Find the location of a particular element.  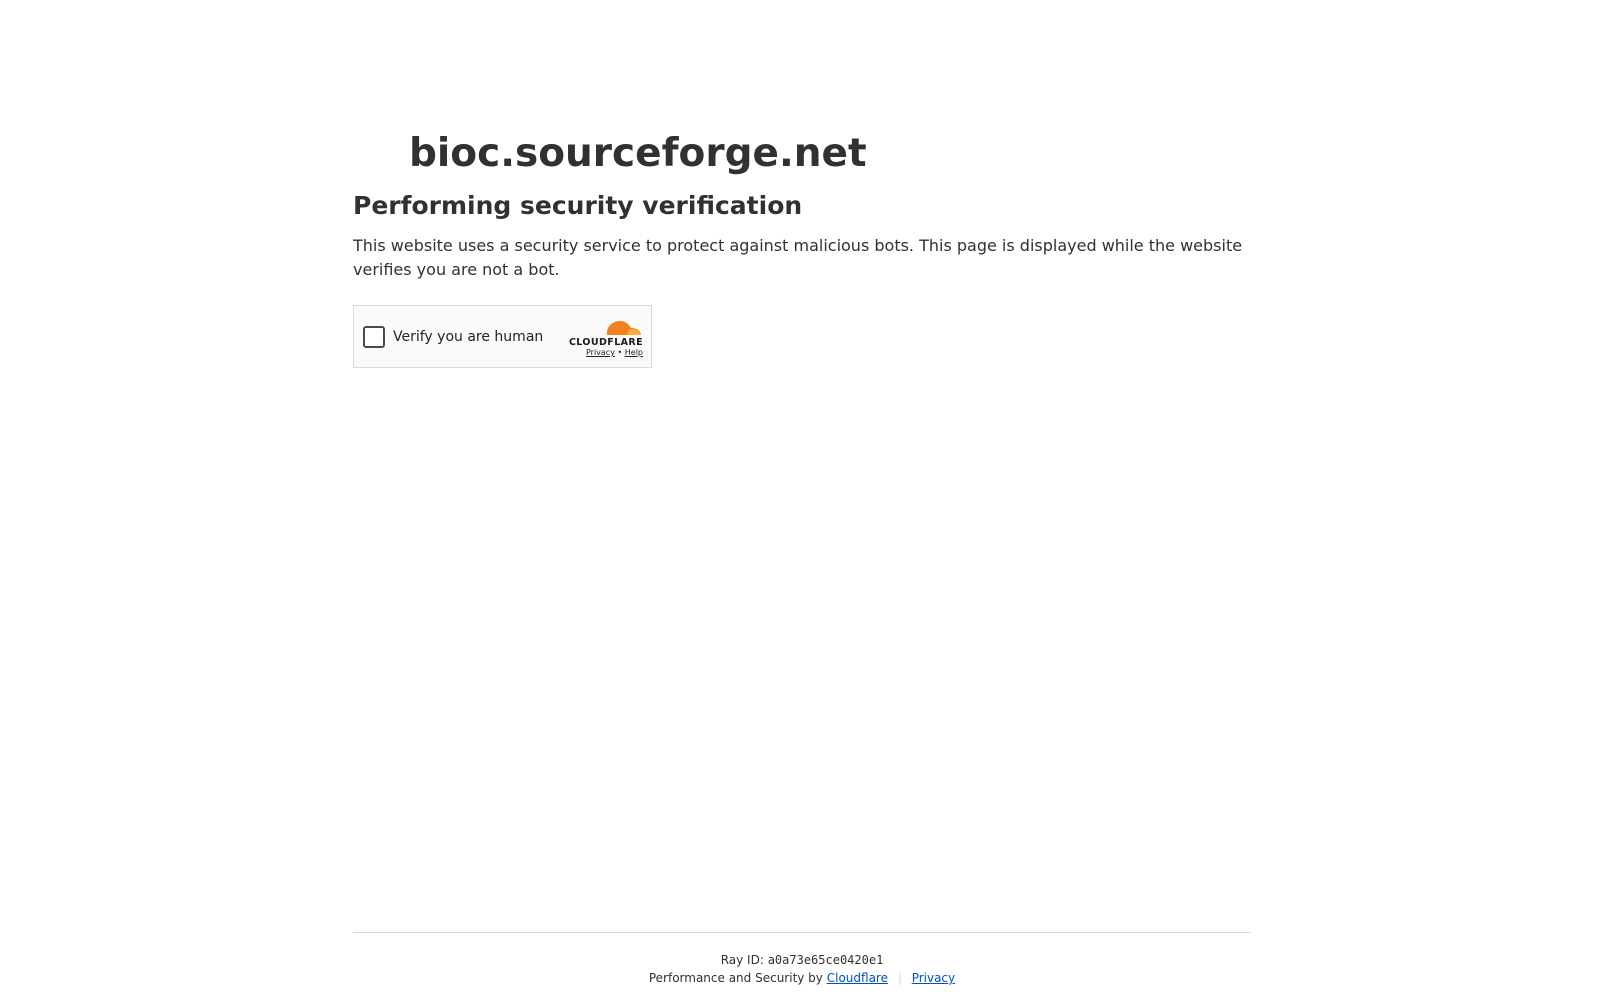

performance-text: Performance and Security by is located at coordinates (735, 978).